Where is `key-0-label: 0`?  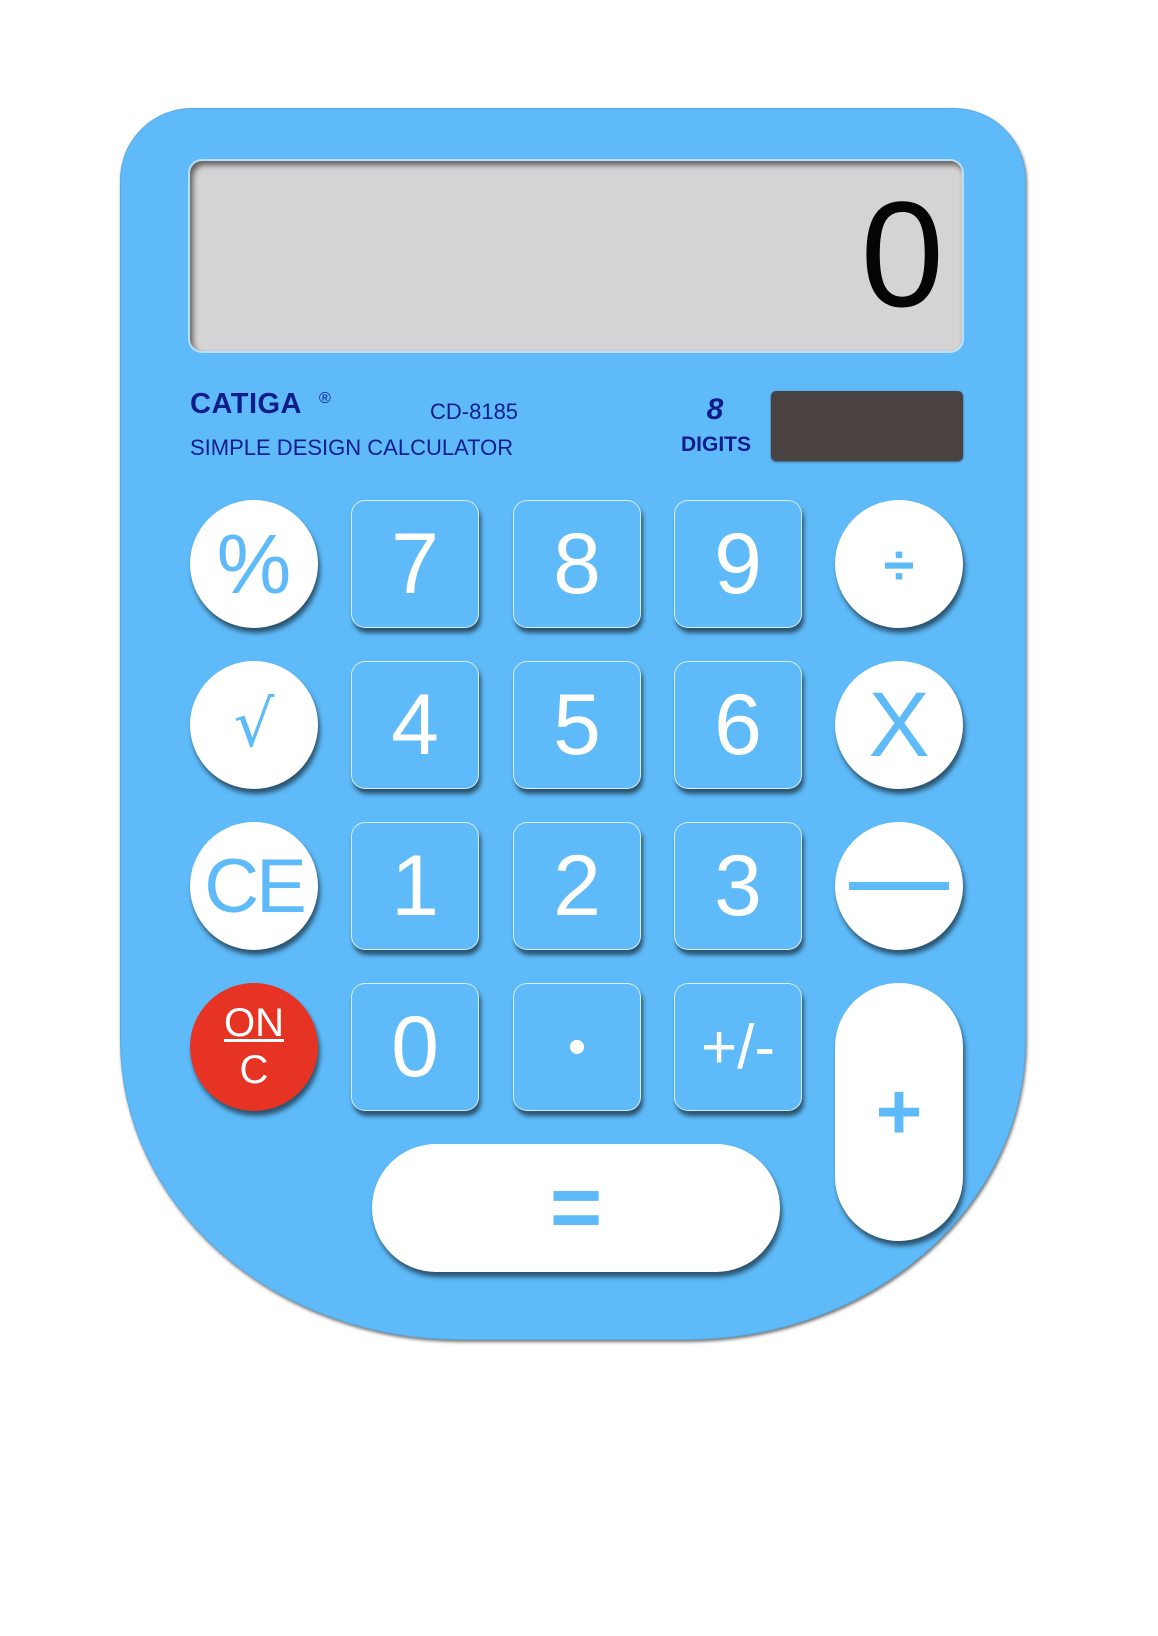 key-0-label: 0 is located at coordinates (415, 1046).